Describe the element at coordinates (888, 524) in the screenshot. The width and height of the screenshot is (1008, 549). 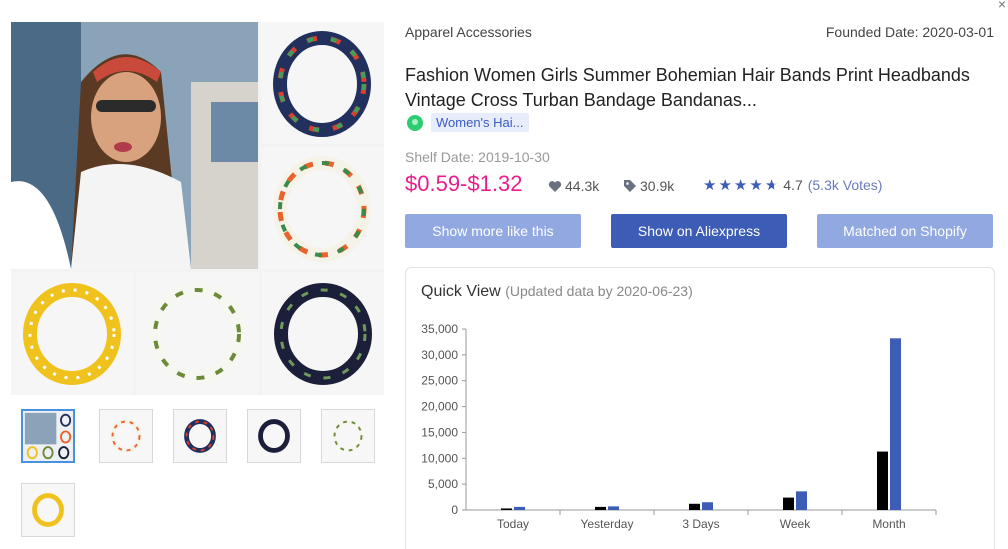
I see `x-tick-label: Month` at that location.